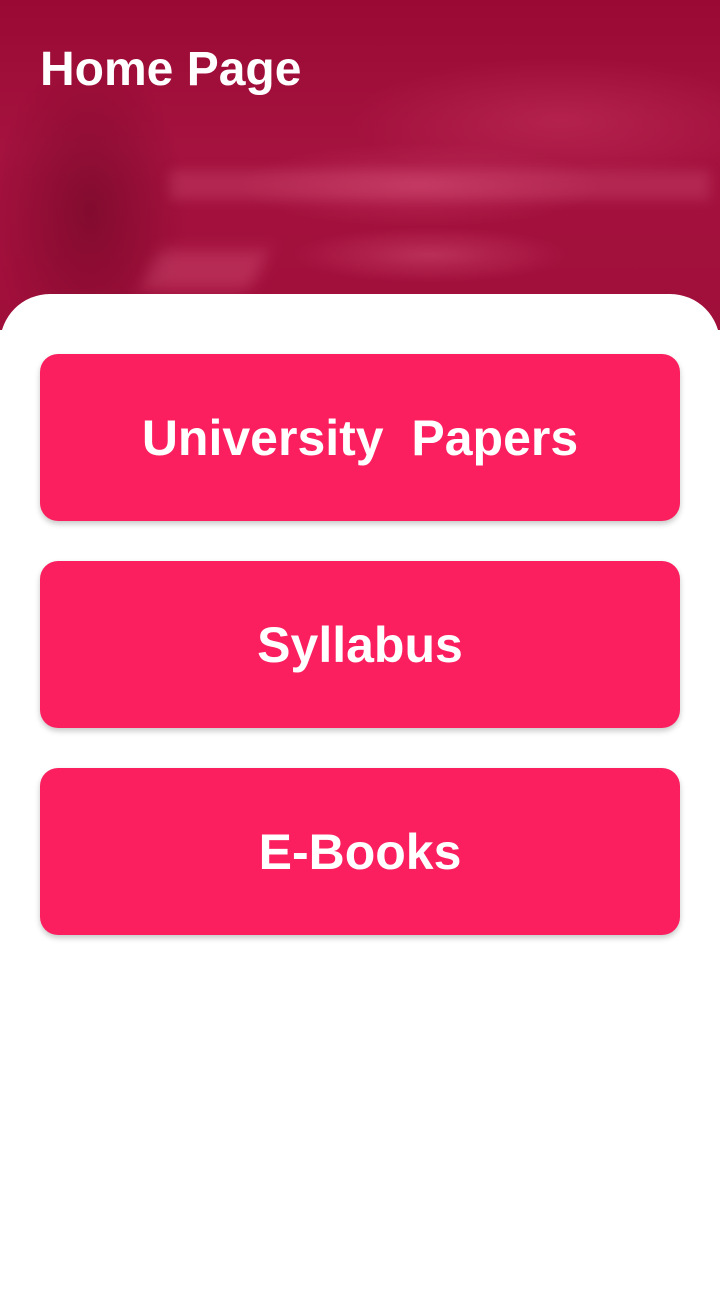  I want to click on page-title: Home Page, so click(171, 69).